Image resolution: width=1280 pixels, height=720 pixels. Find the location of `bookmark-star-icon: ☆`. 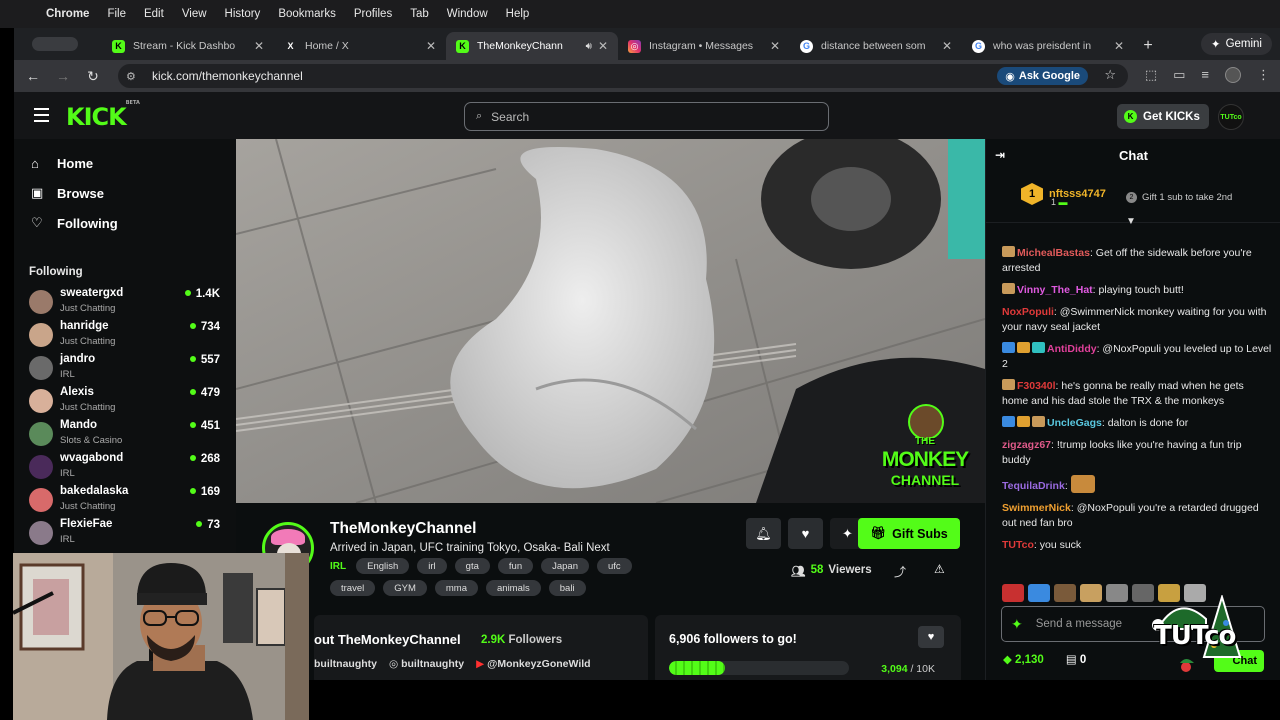

bookmark-star-icon: ☆ is located at coordinates (1110, 75).